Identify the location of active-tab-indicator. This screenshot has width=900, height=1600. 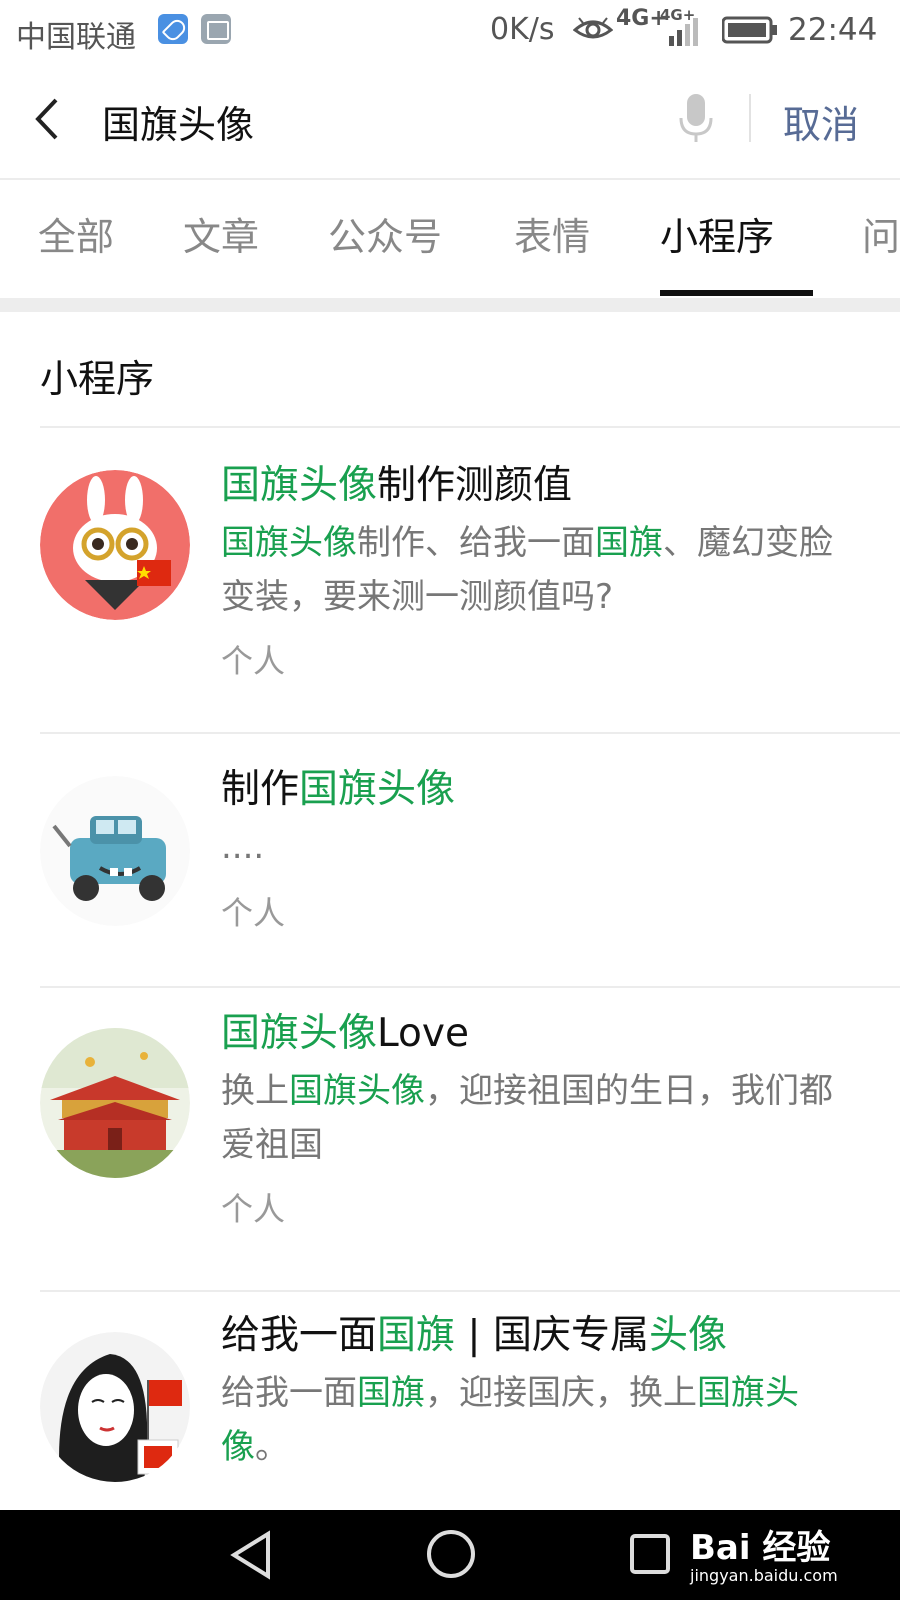
(736, 293).